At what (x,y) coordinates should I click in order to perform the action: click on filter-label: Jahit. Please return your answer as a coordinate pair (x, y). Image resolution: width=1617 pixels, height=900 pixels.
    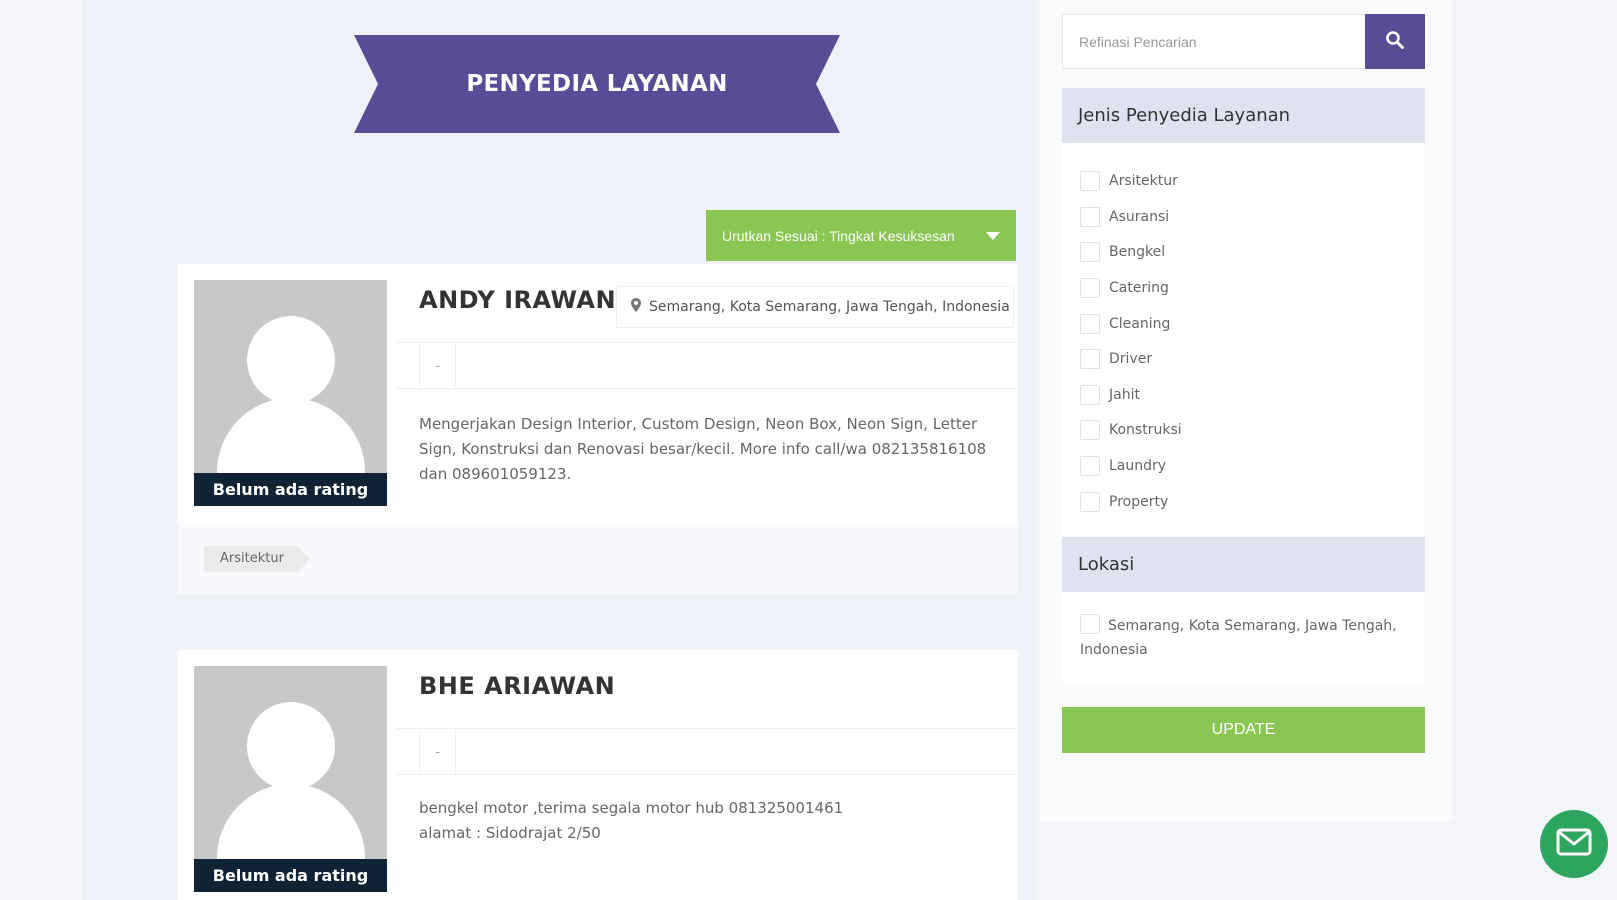
    Looking at the image, I should click on (1124, 395).